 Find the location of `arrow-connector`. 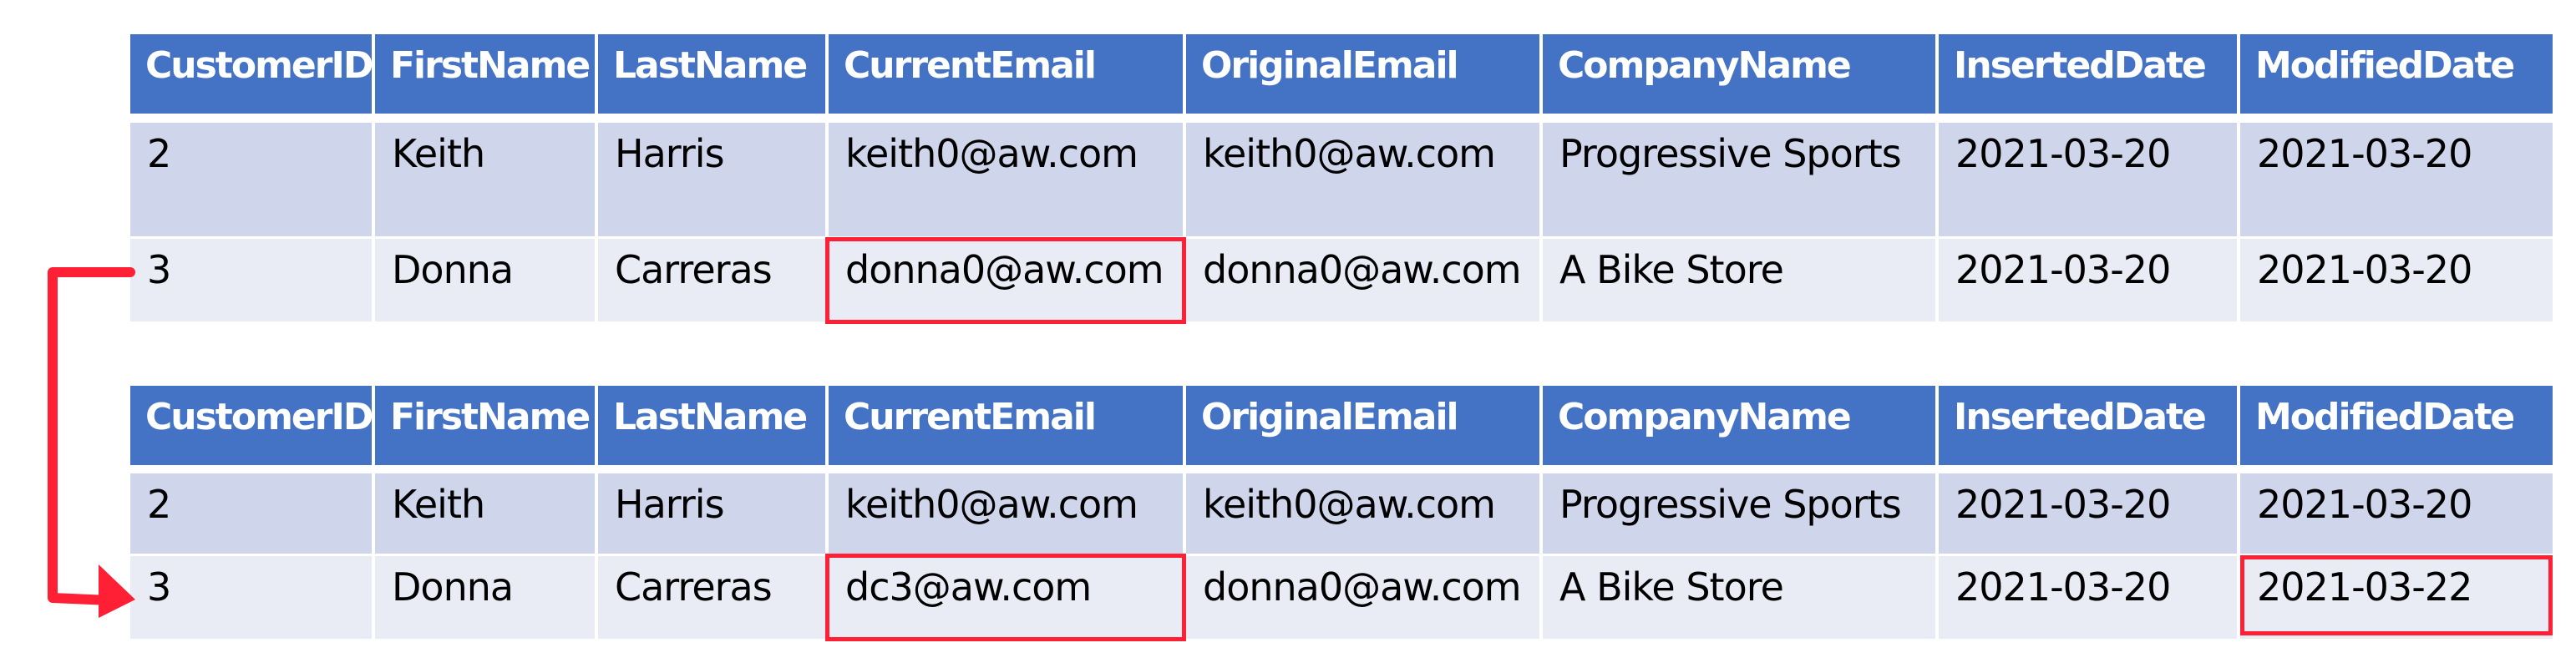

arrow-connector is located at coordinates (91, 442).